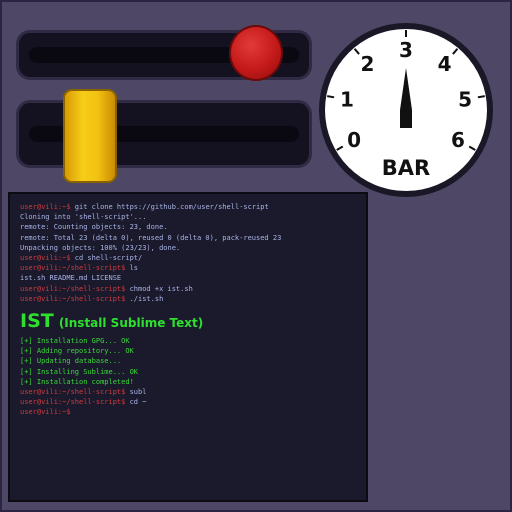 The width and height of the screenshot is (512, 512). What do you see at coordinates (193, 258) in the screenshot?
I see `terminal-line: user@vili:~$ cd shell-script/` at bounding box center [193, 258].